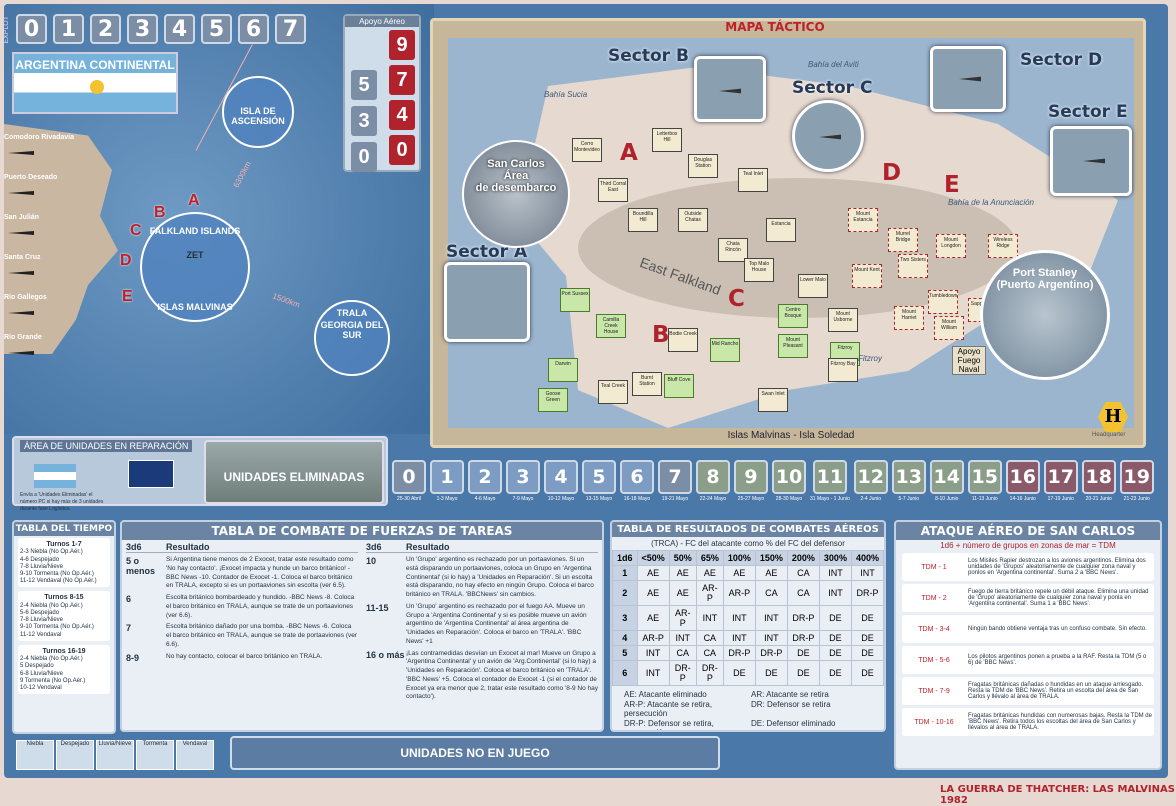  What do you see at coordinates (908, 477) in the screenshot?
I see `turn-box: 13` at bounding box center [908, 477].